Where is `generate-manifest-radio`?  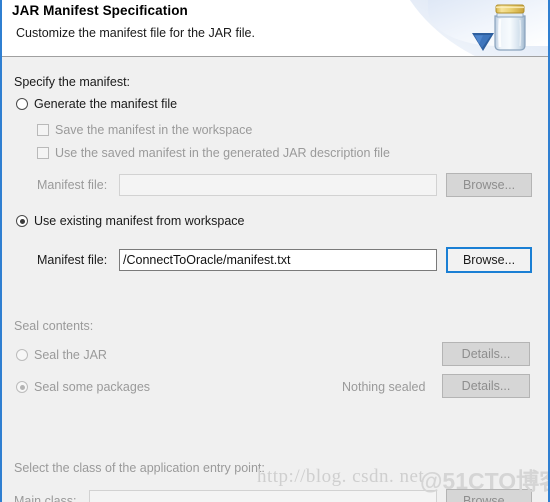
generate-manifest-radio is located at coordinates (22, 104).